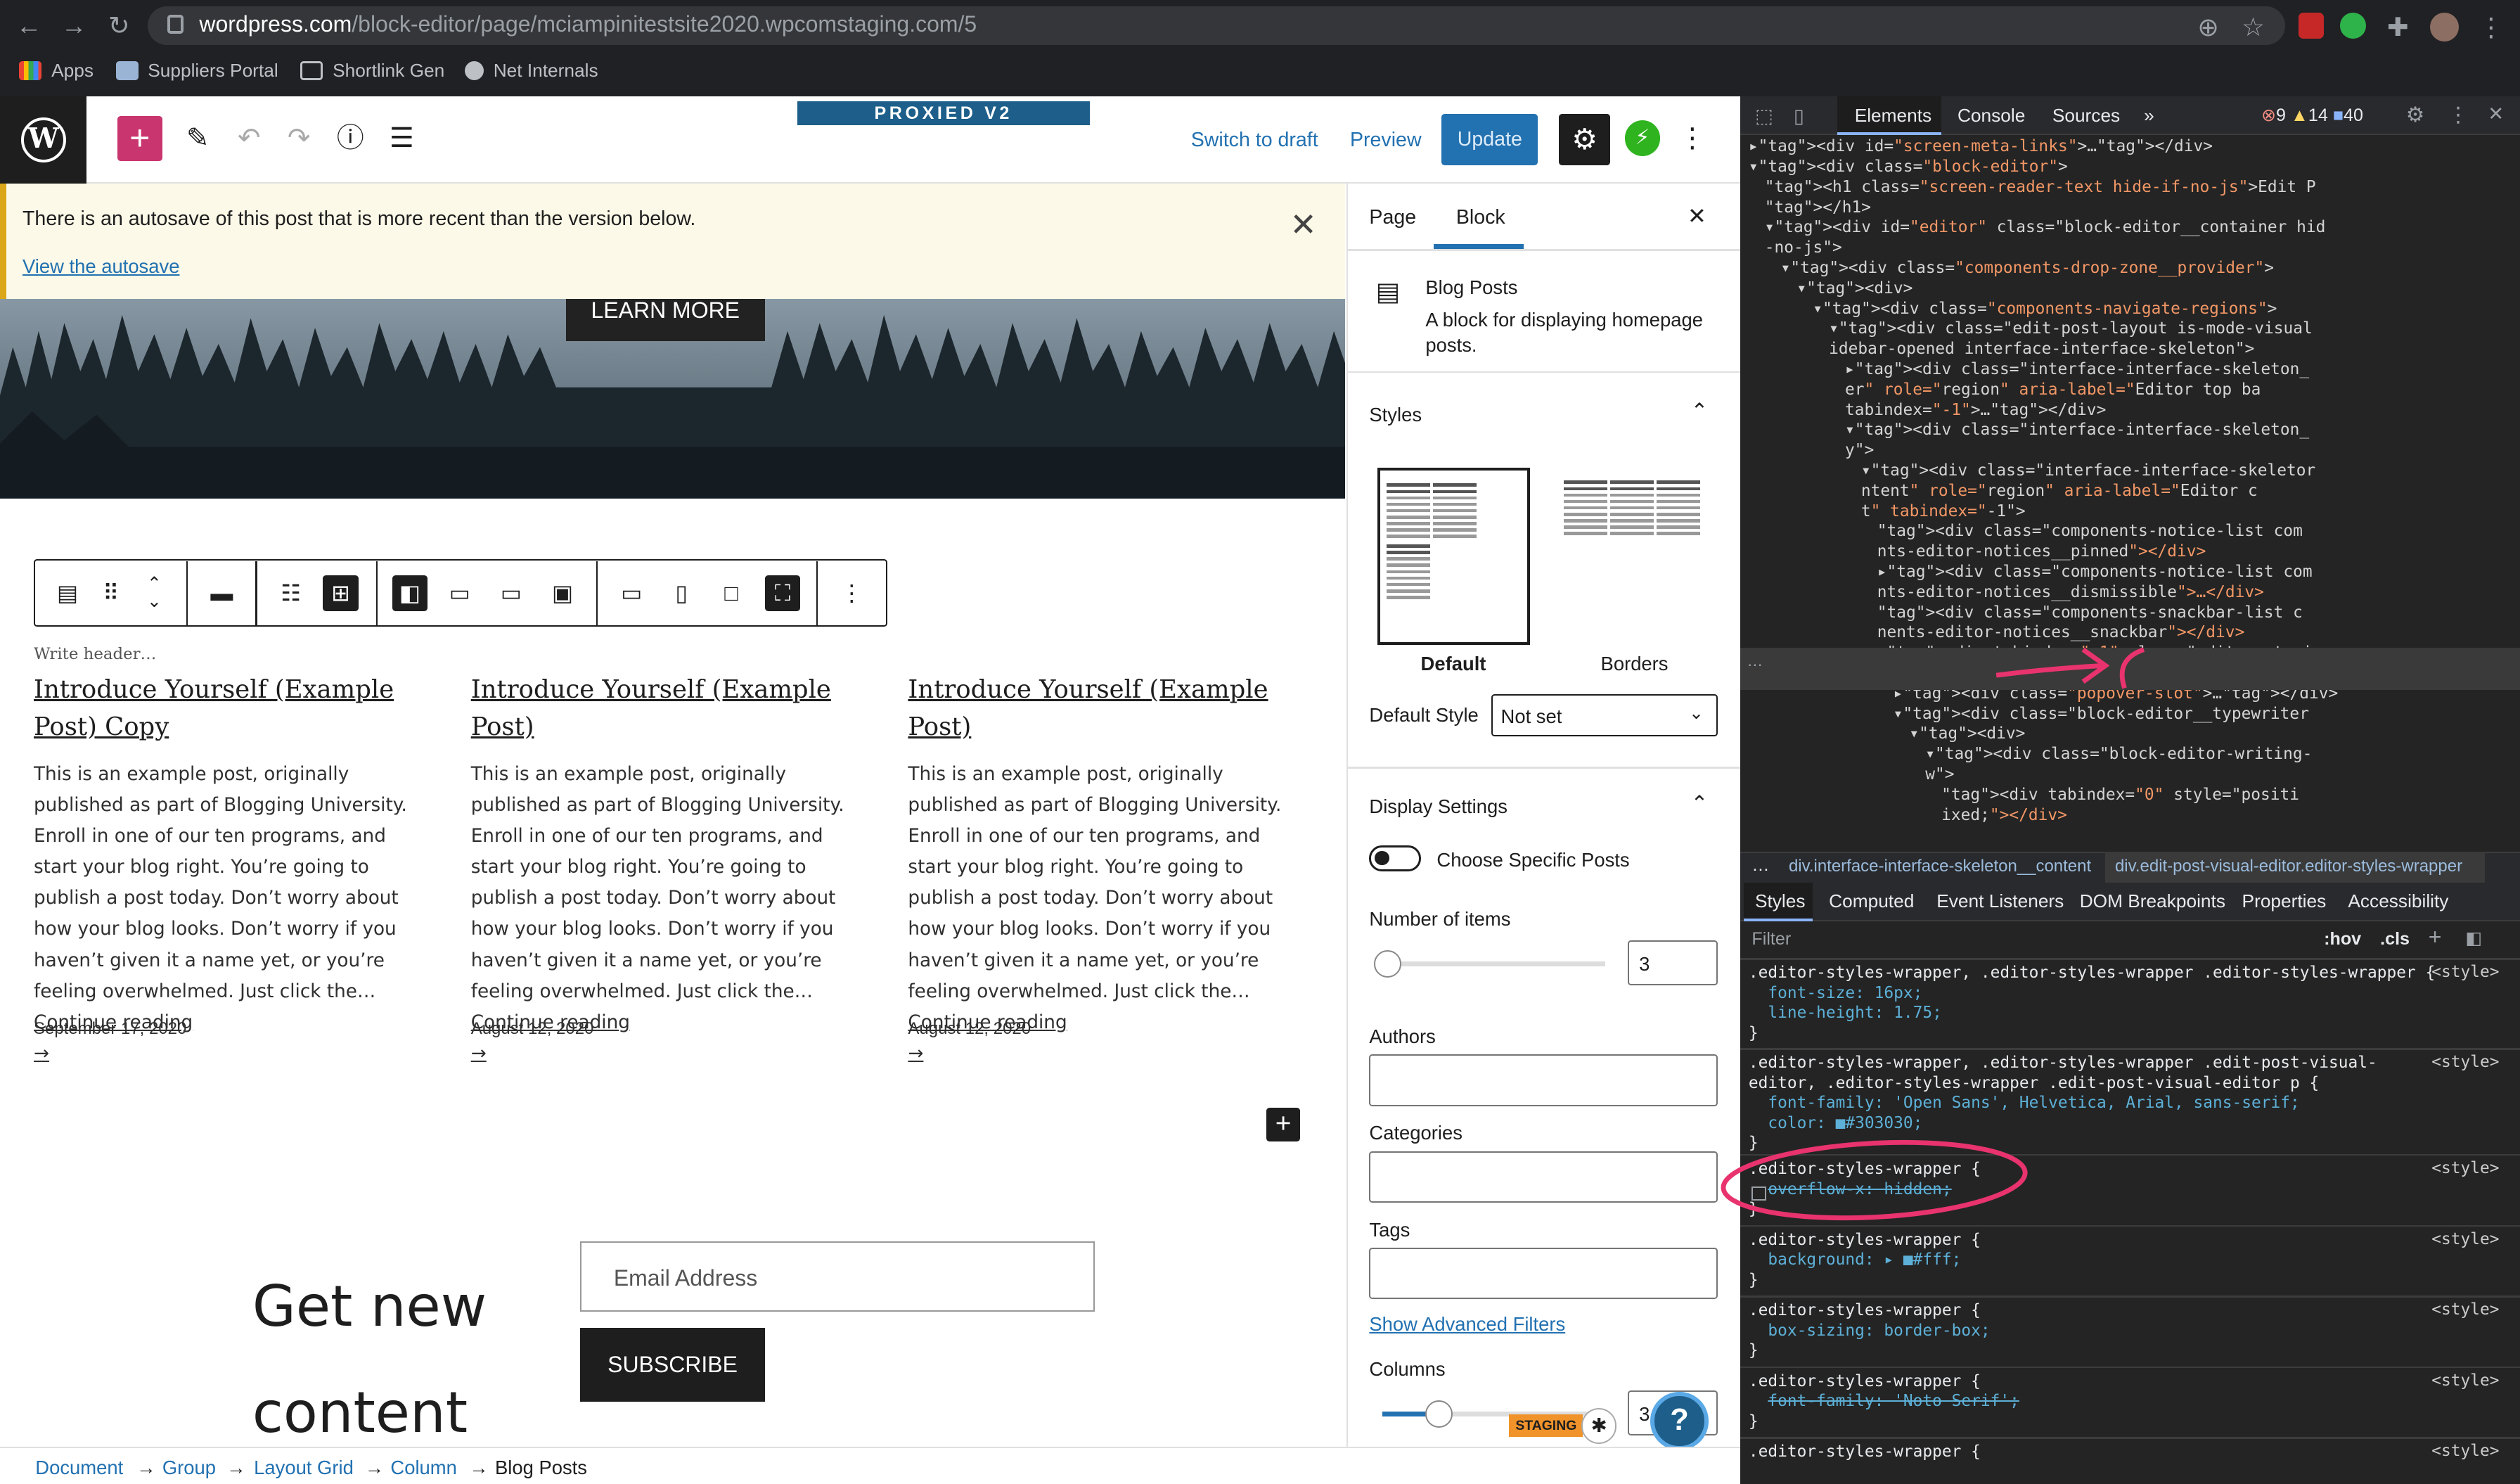  I want to click on jetpack-icon: ⚡, so click(1642, 138).